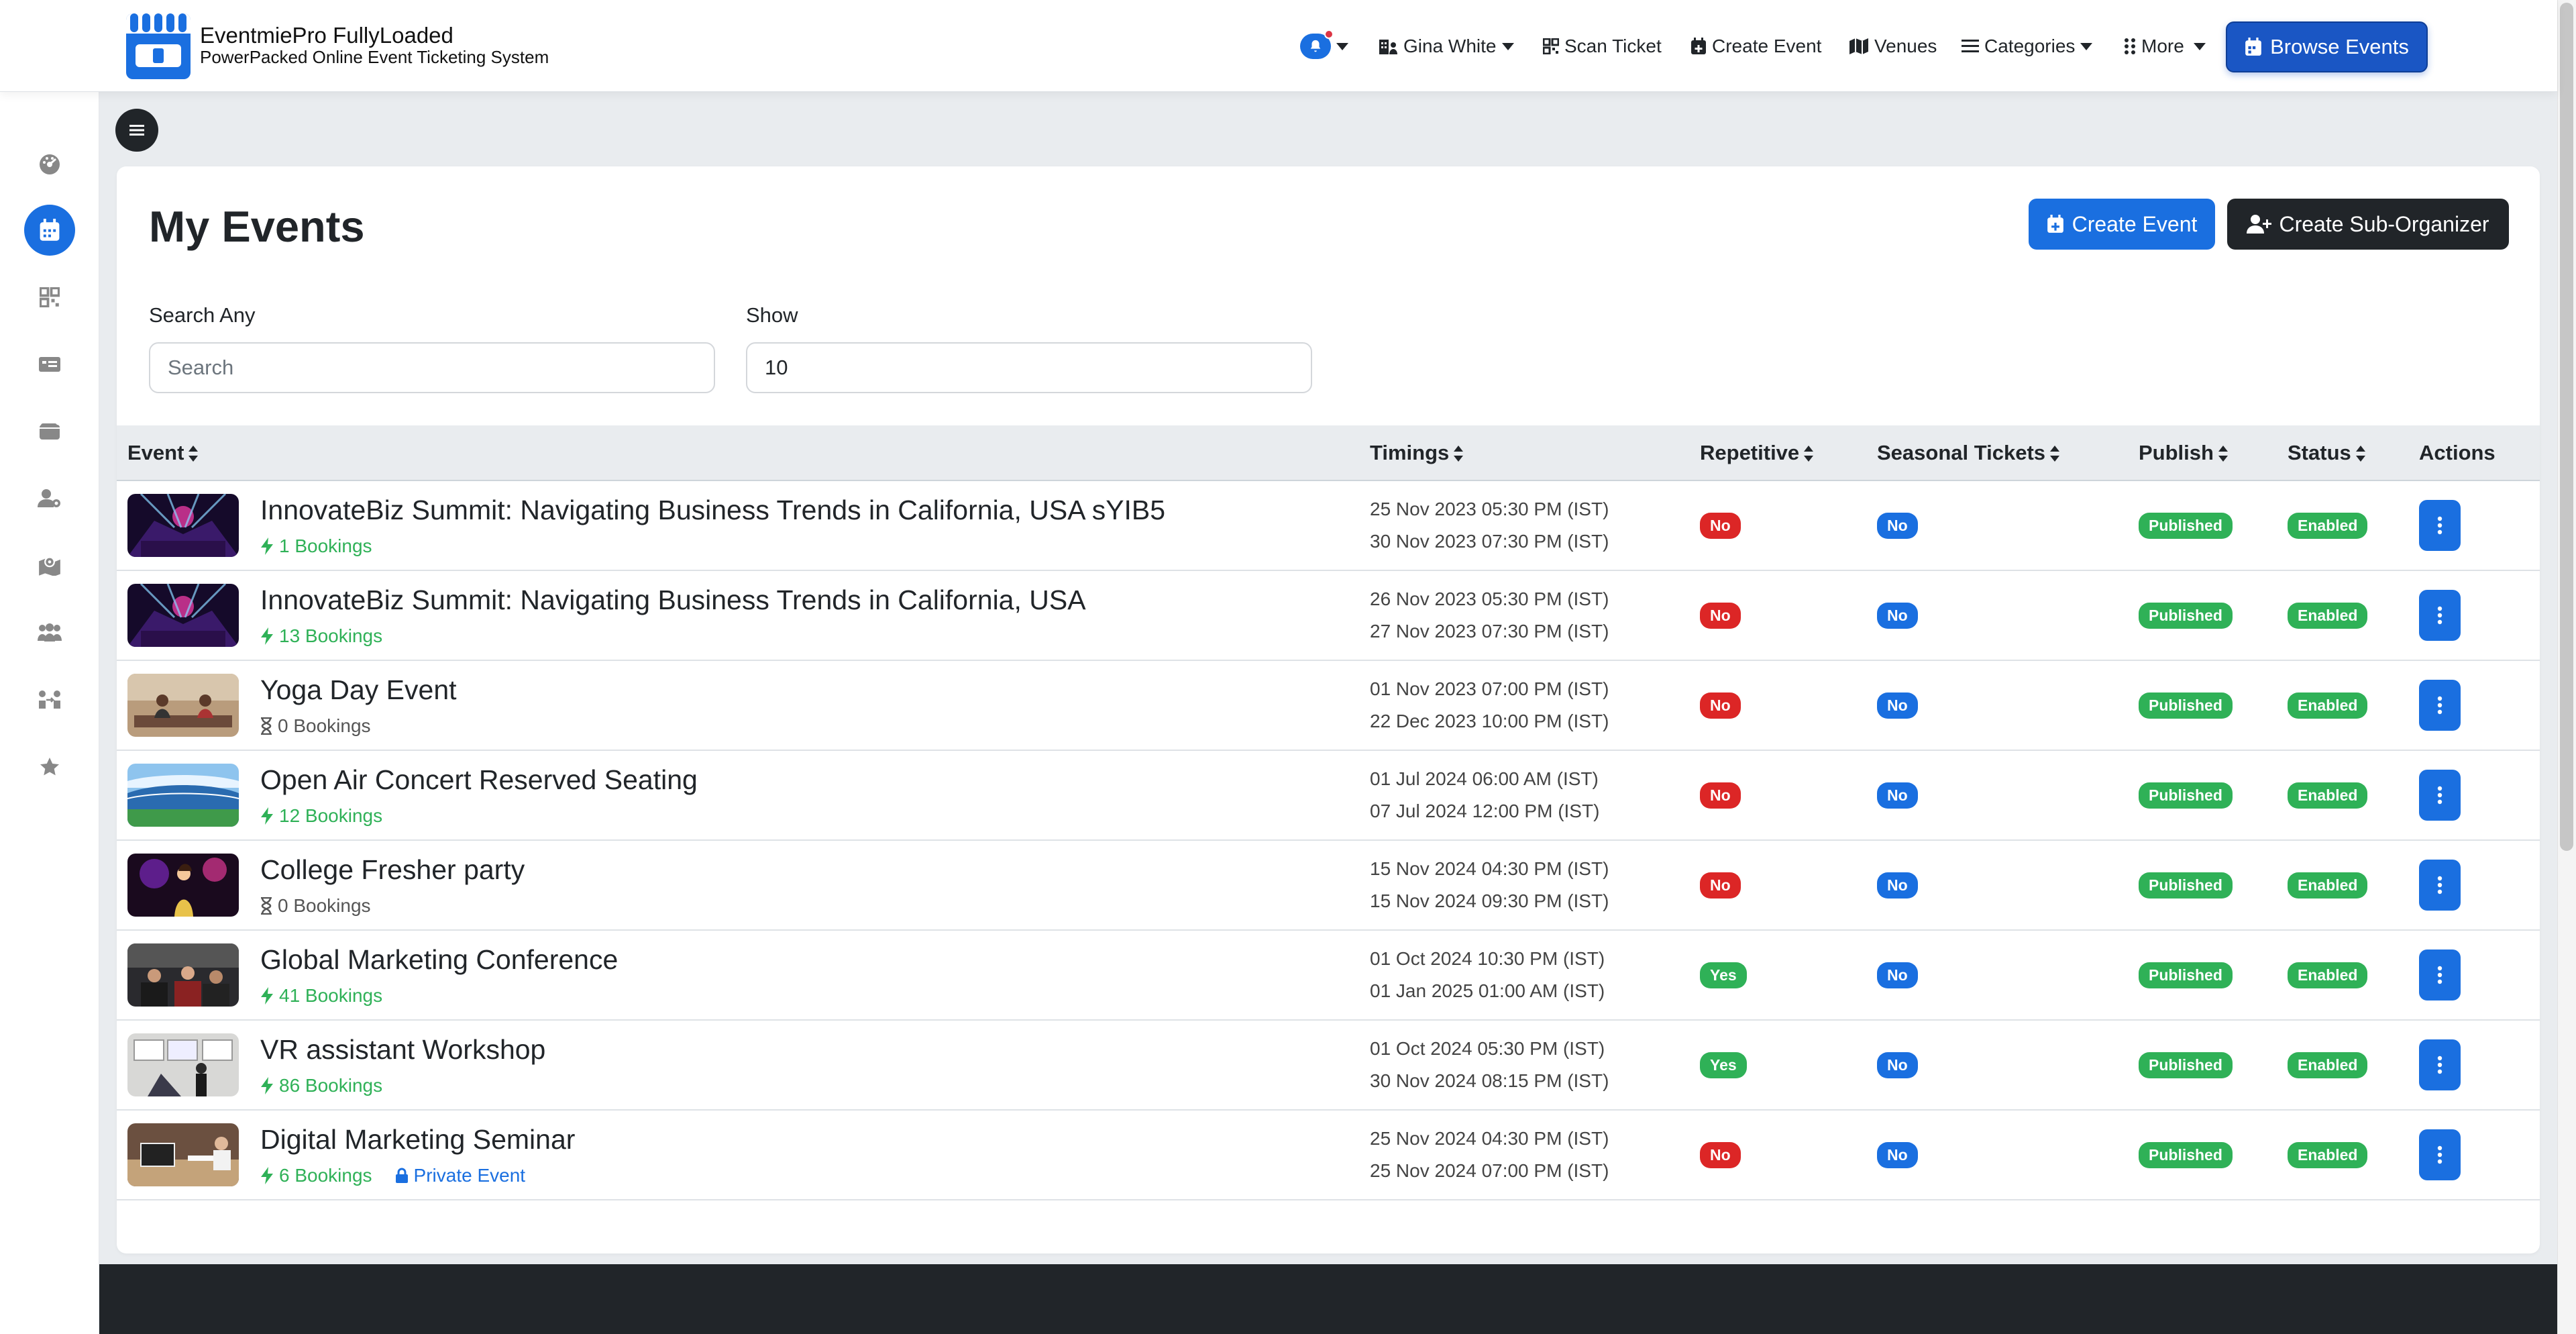 This screenshot has height=1334, width=2576. What do you see at coordinates (712, 546) in the screenshot?
I see `event-bookings: 1 Bookings` at bounding box center [712, 546].